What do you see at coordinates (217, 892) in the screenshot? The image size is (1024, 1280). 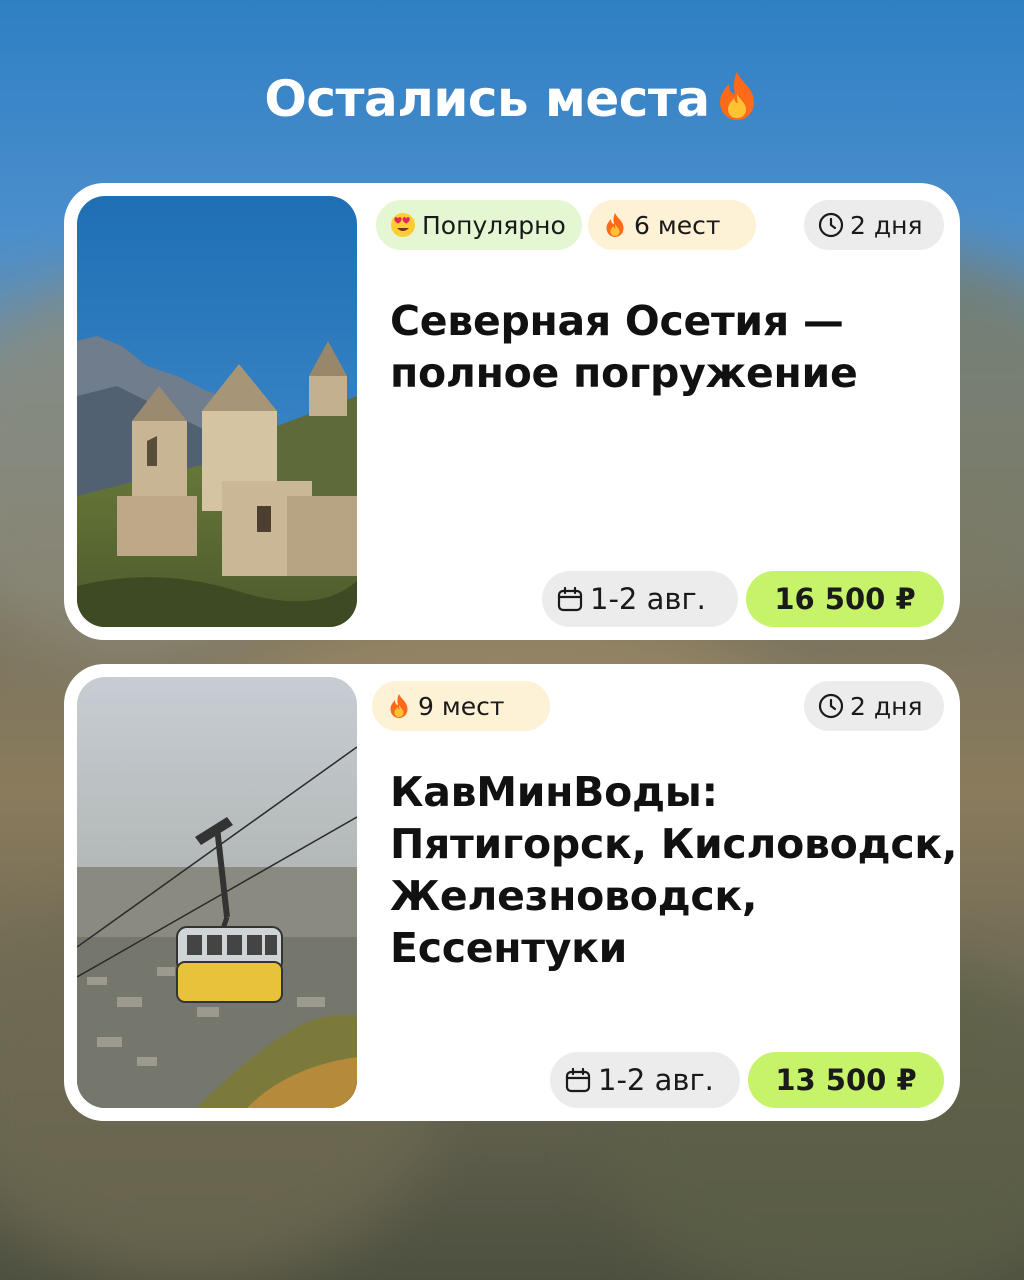 I see `cable-car-photo` at bounding box center [217, 892].